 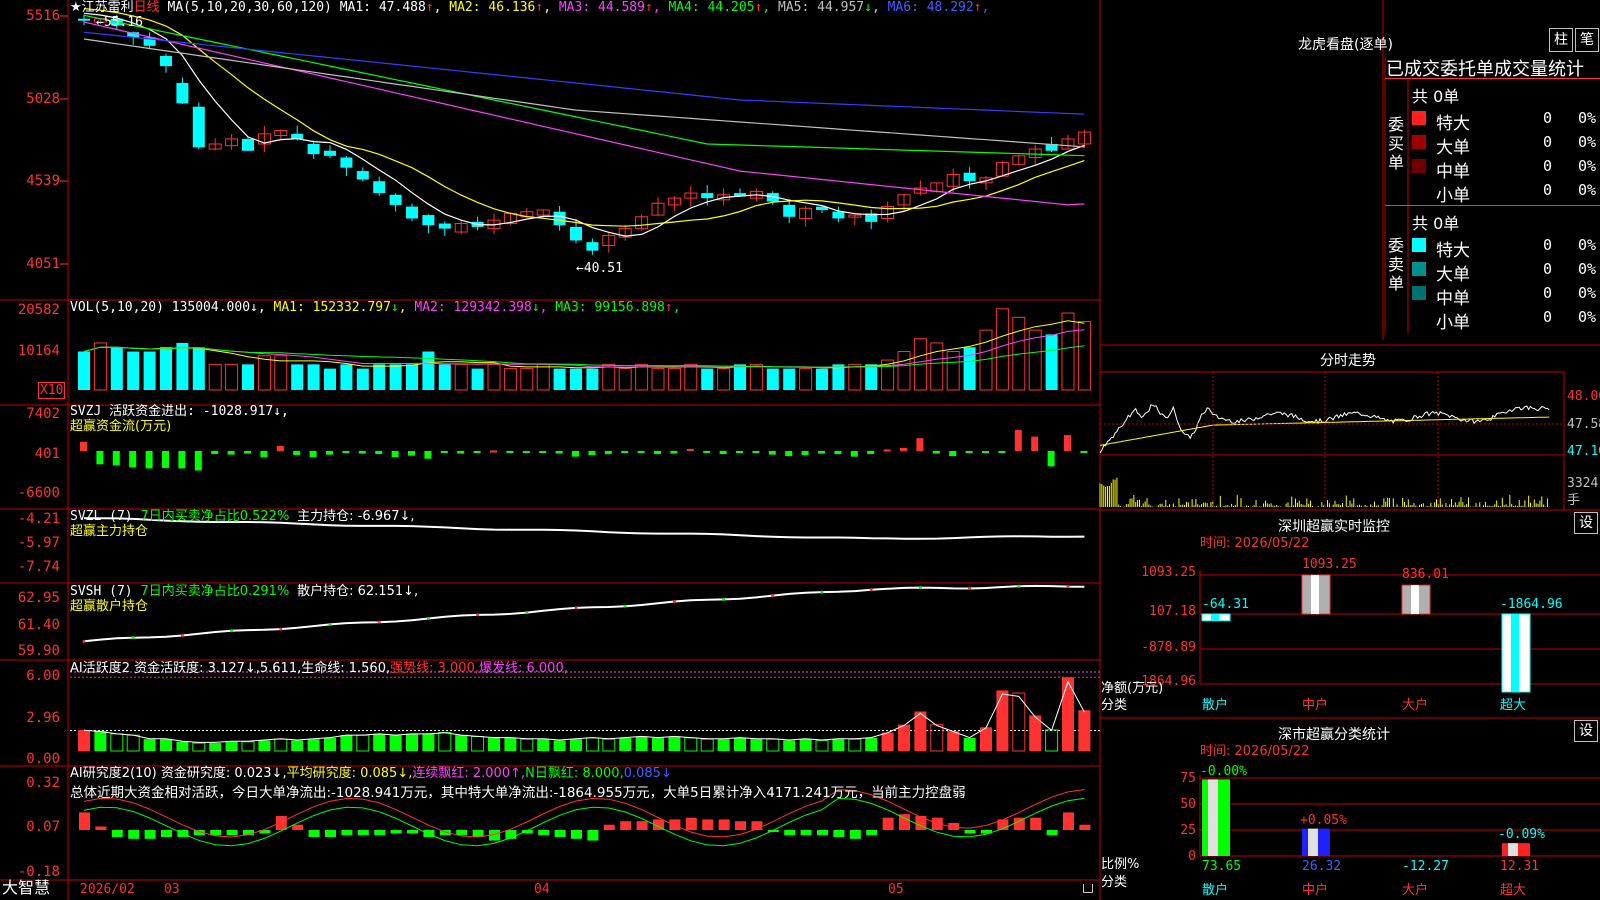 I want to click on classify-top-label: -0.00%, so click(x=1223, y=771).